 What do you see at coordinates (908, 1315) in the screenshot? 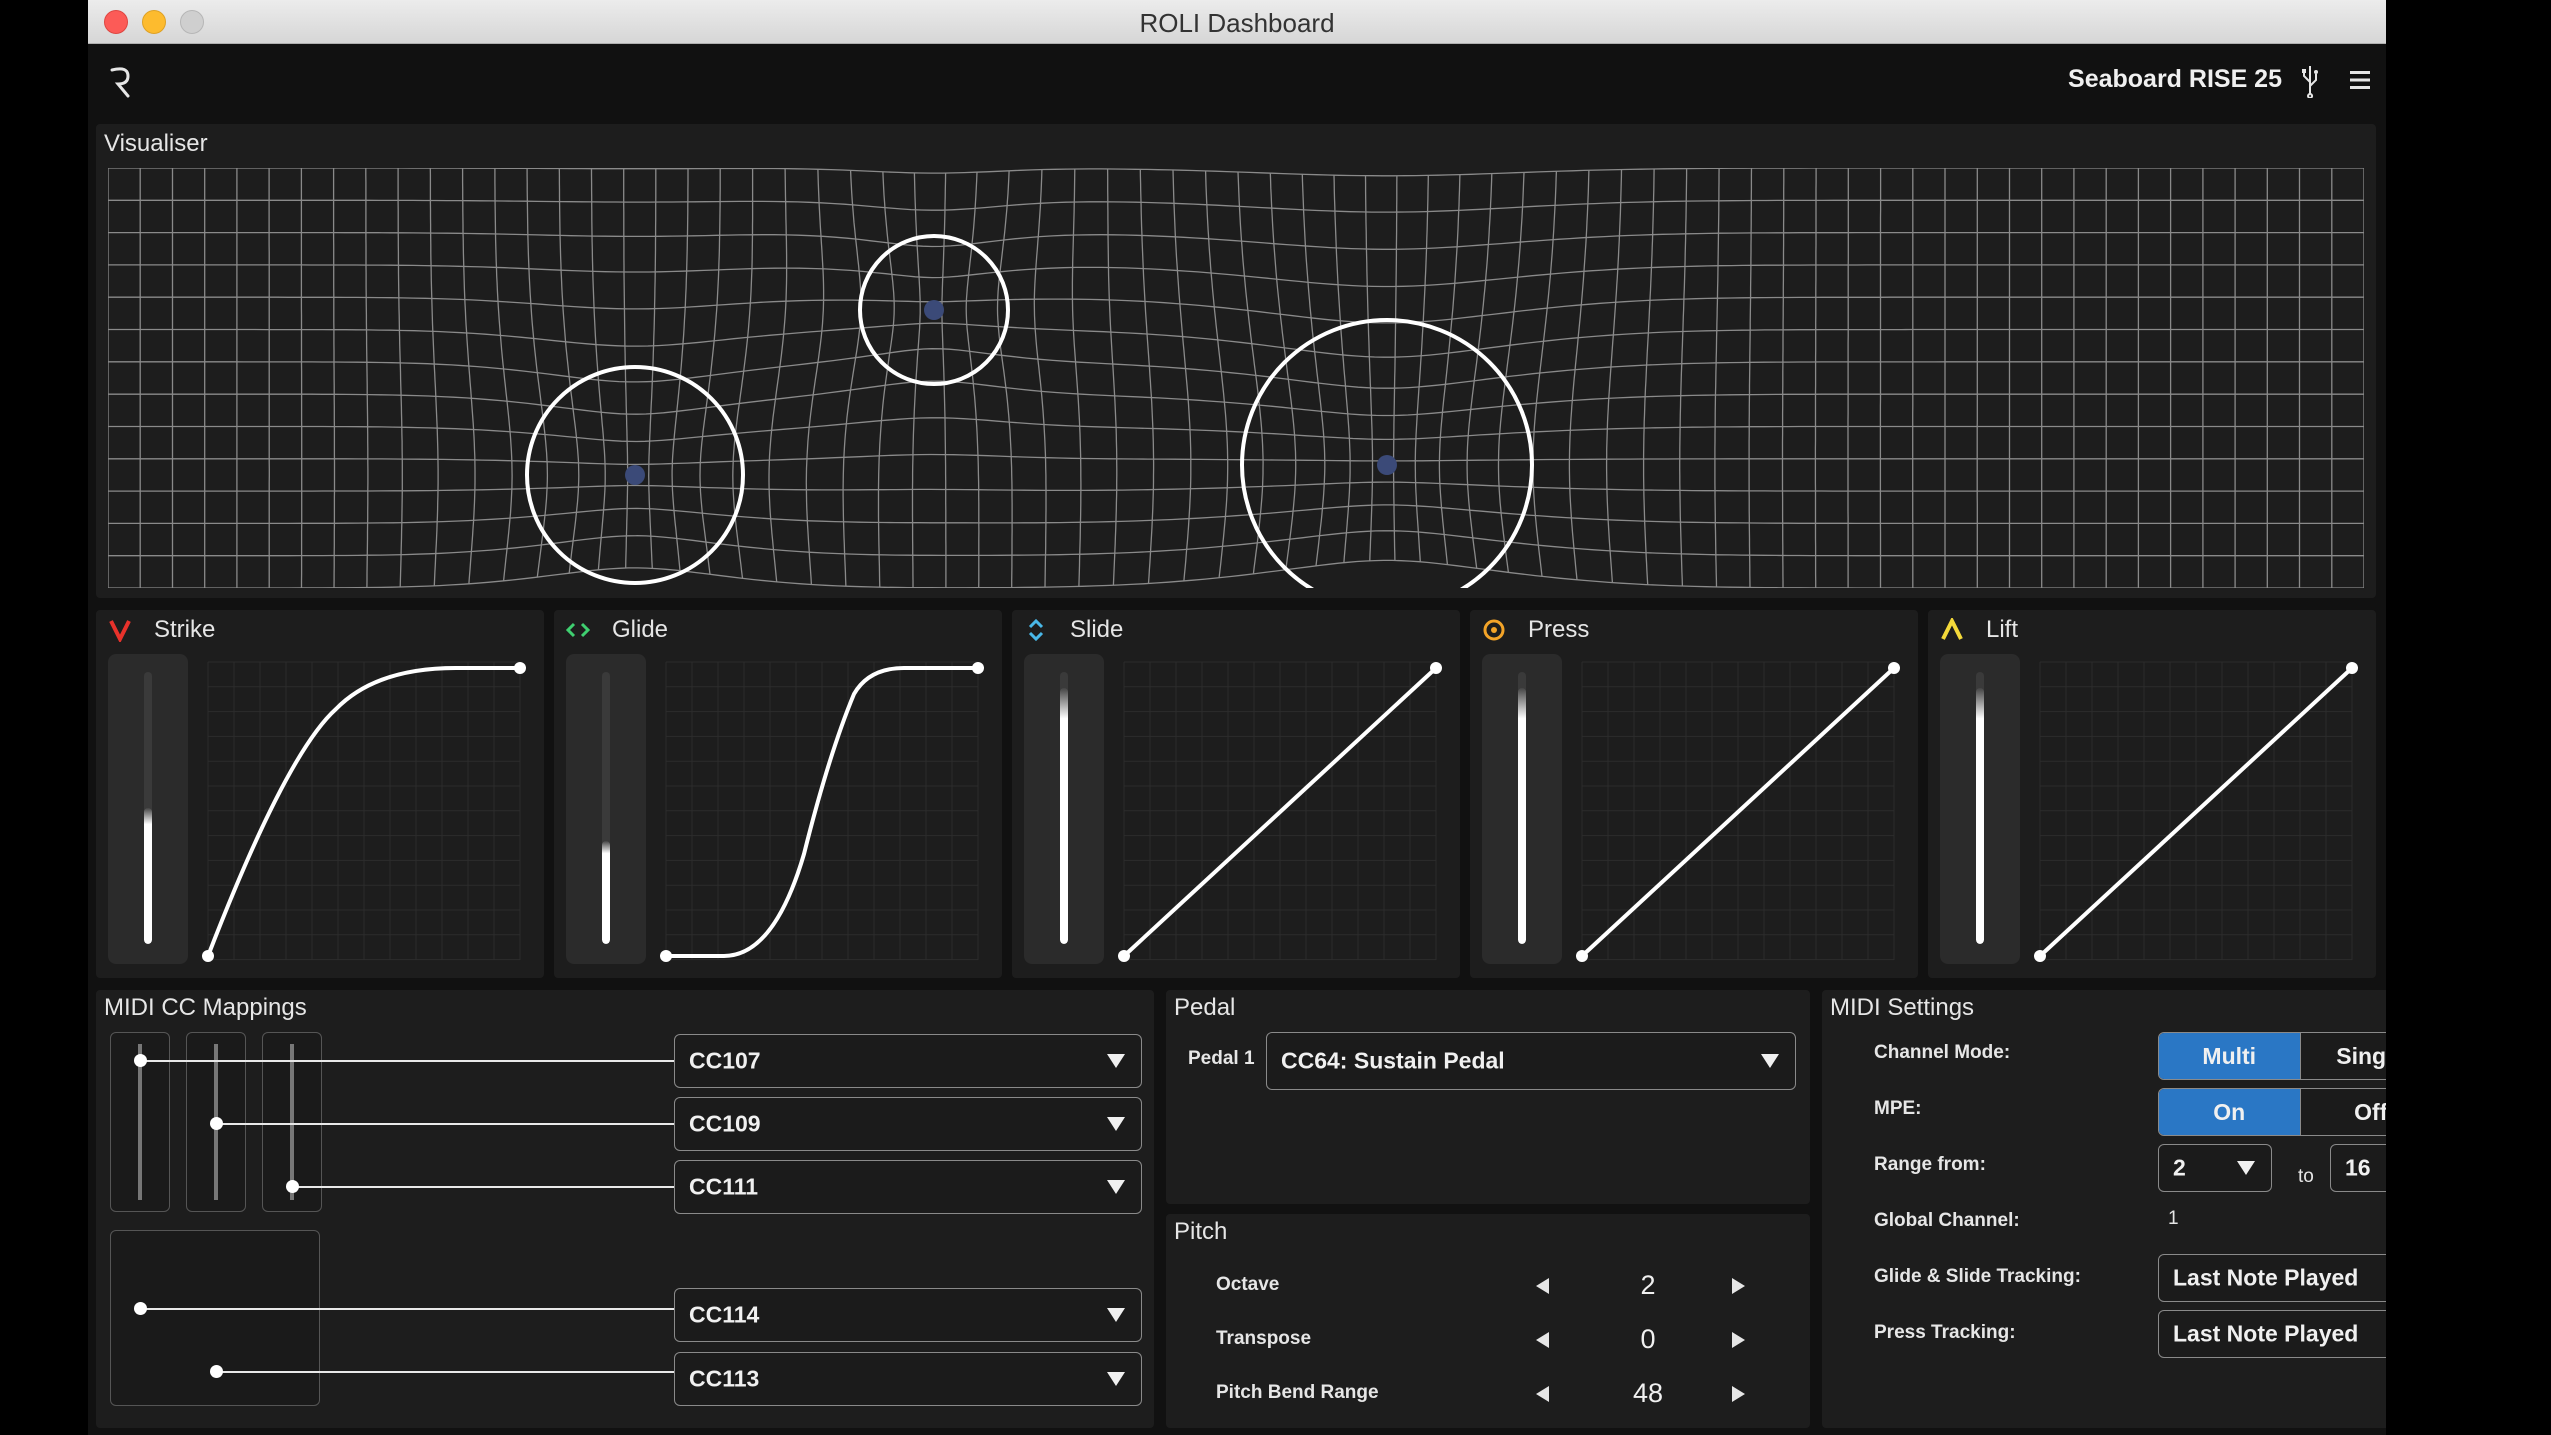
I see `cc-mapping-dropdown-4: CC114` at bounding box center [908, 1315].